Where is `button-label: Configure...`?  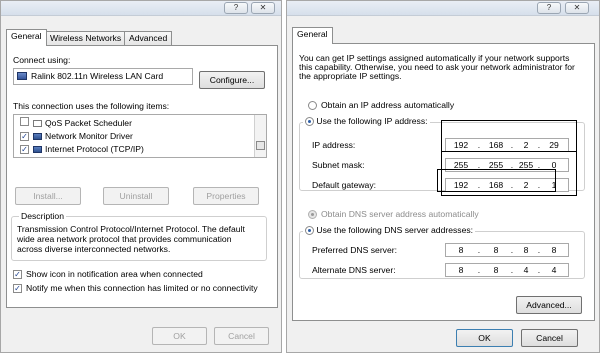 button-label: Configure... is located at coordinates (232, 80).